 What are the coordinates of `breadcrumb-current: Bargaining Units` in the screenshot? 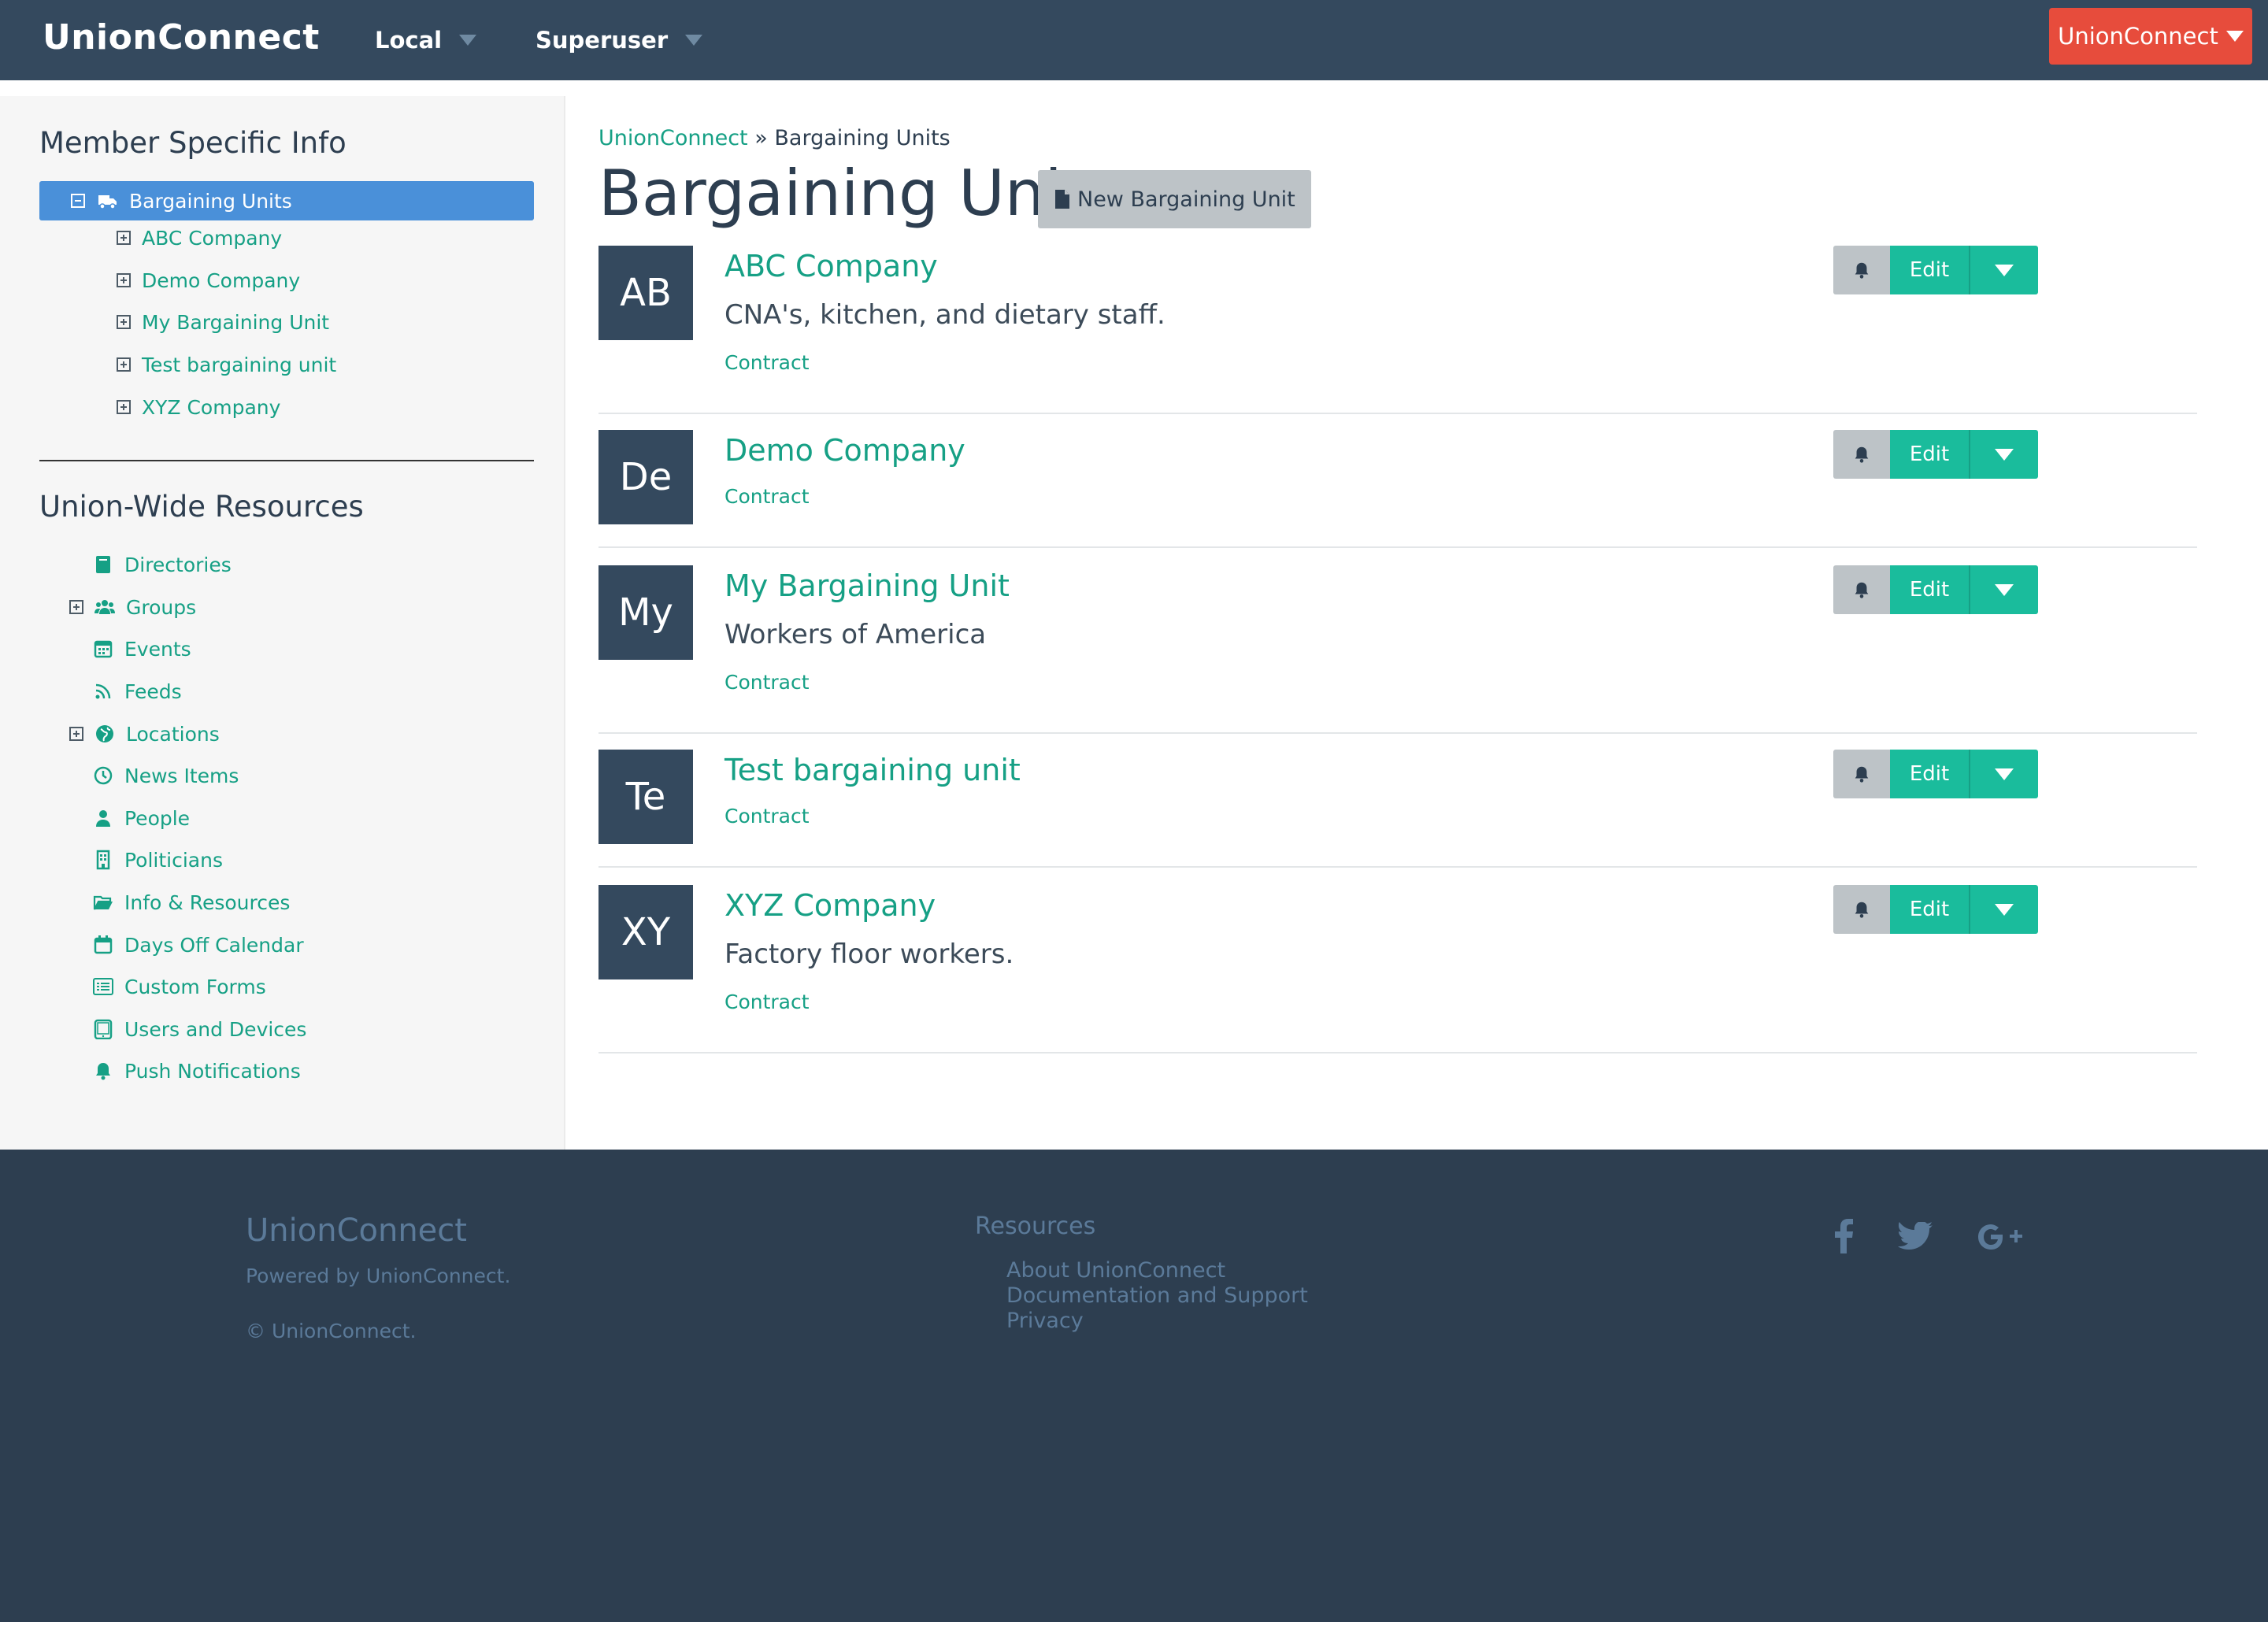 It's located at (862, 138).